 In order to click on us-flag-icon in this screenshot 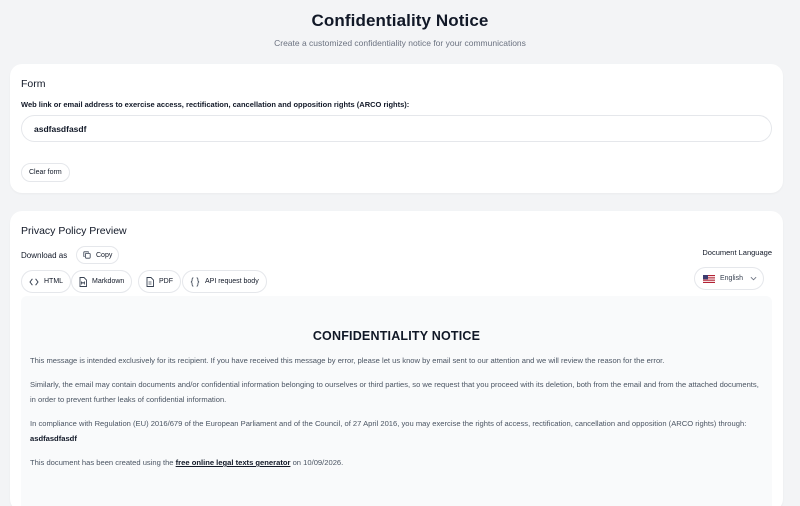, I will do `click(709, 278)`.